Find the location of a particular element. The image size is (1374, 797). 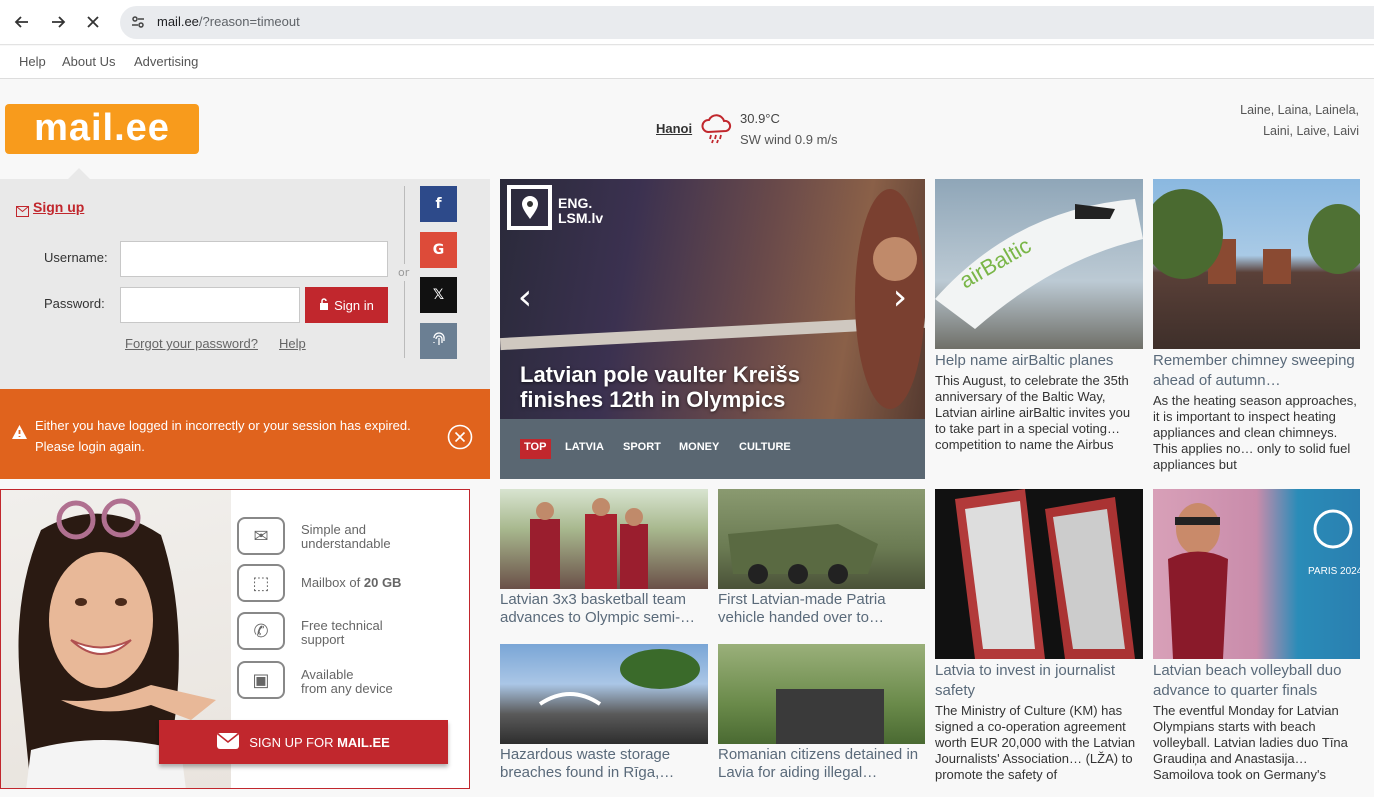

news-image-journalist is located at coordinates (1039, 574).